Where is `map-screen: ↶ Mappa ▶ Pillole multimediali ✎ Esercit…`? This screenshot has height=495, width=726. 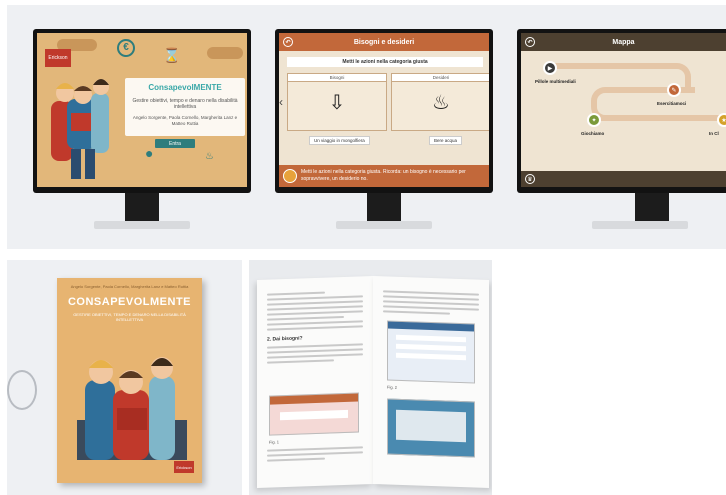 map-screen: ↶ Mappa ▶ Pillole multimediali ✎ Esercit… is located at coordinates (623, 110).